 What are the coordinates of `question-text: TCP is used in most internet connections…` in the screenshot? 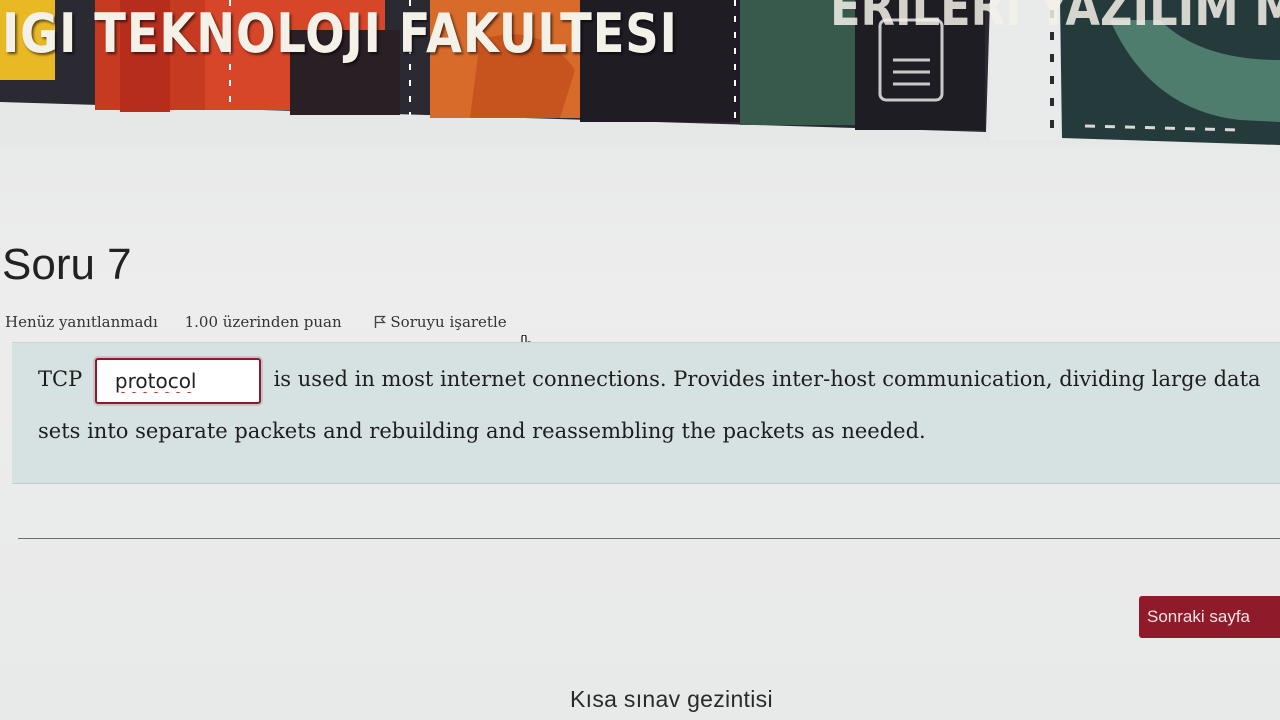 It's located at (658, 405).